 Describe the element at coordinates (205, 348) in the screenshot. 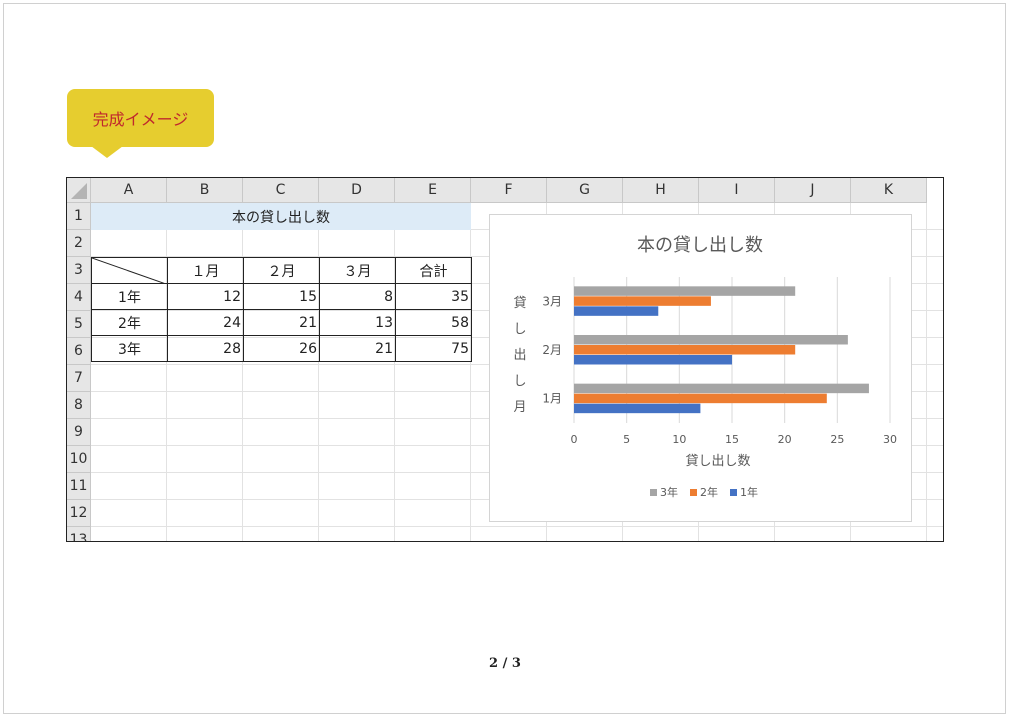

I see `value-cell: 28` at that location.